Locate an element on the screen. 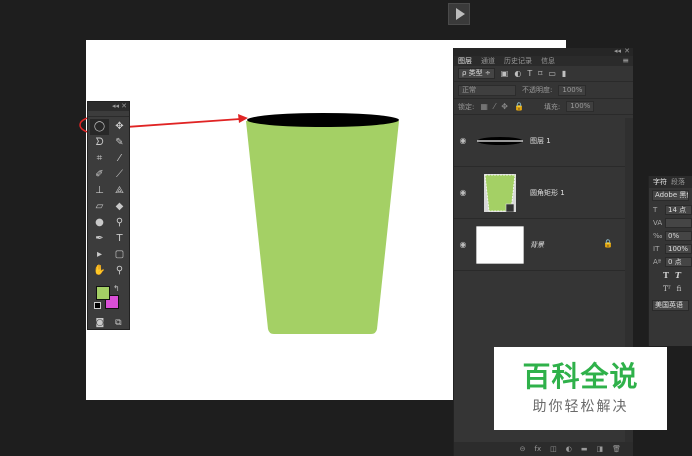 This screenshot has height=456, width=692. tools-panel-header: ◂◂ ✕ is located at coordinates (108, 106).